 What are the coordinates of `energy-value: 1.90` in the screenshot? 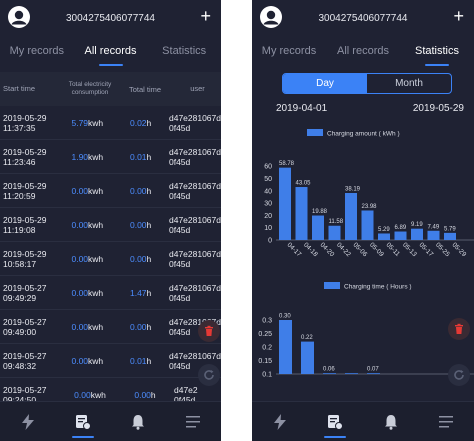 It's located at (80, 156).